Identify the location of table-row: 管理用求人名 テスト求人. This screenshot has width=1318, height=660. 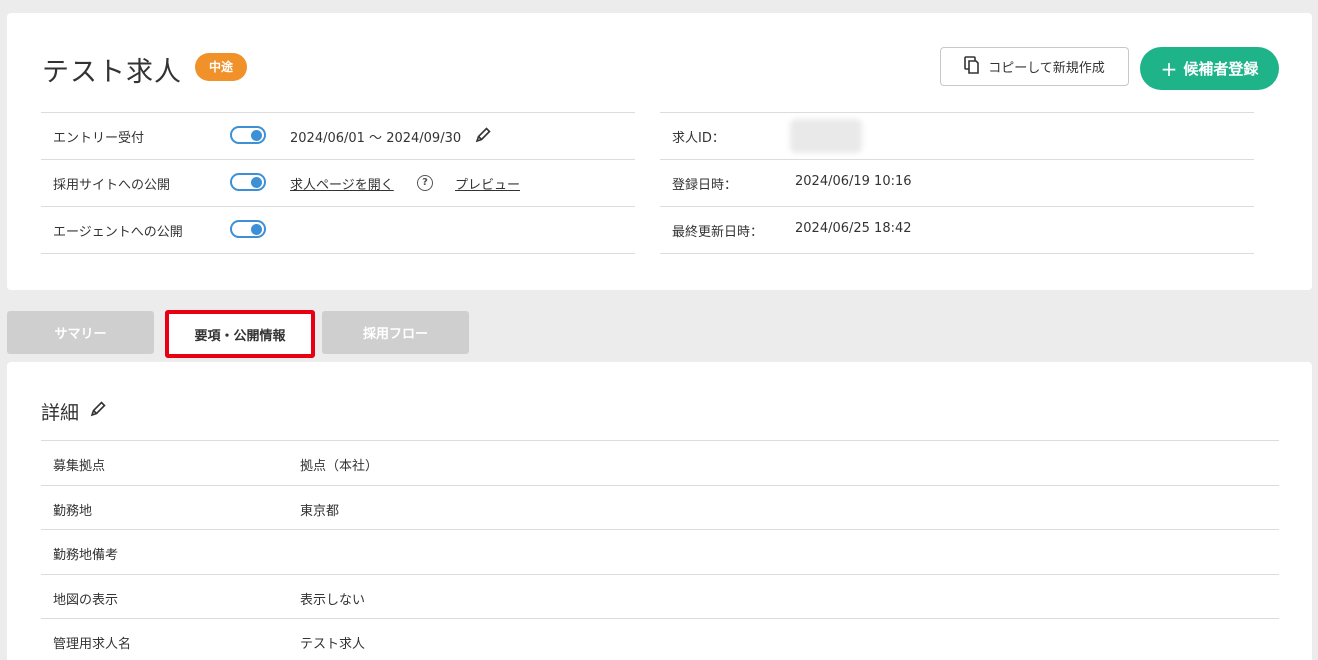
(660, 639).